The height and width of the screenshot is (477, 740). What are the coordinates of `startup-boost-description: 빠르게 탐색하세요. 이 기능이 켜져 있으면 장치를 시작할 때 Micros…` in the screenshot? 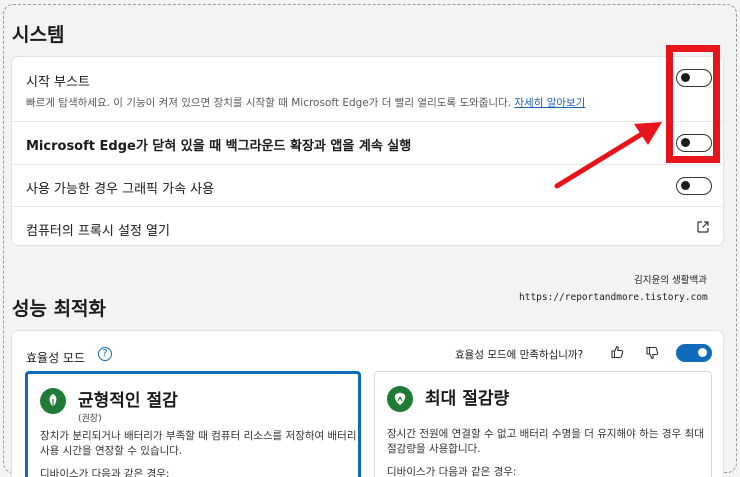 It's located at (305, 102).